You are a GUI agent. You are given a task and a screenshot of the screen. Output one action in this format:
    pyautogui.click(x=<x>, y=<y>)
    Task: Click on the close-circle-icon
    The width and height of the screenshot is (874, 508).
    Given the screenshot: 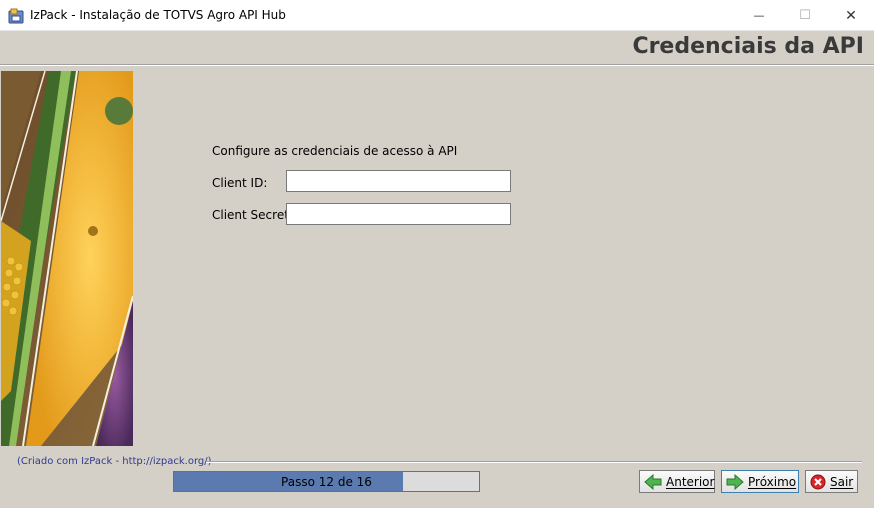 What is the action you would take?
    pyautogui.click(x=818, y=481)
    